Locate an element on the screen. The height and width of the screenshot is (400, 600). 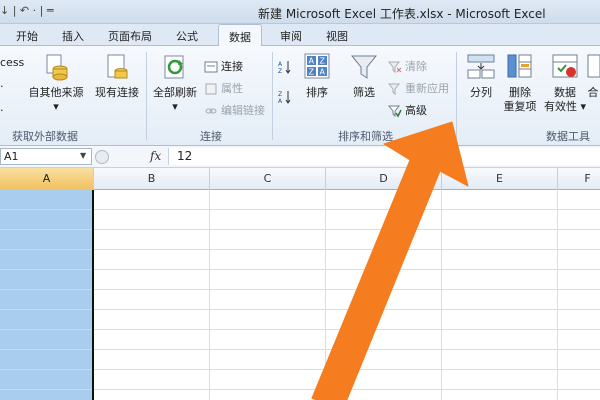
refresh-all-button: 全部刷新 ▾ is located at coordinates (175, 83).